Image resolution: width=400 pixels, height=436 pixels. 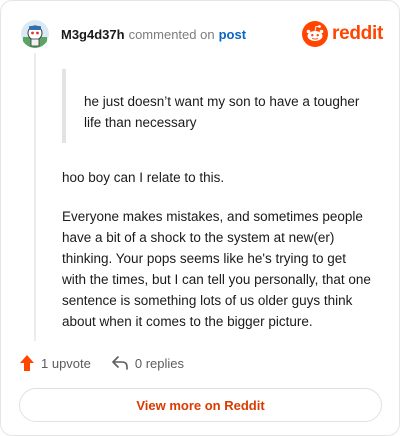 I want to click on upvote-count: 1 upvote, so click(x=66, y=363).